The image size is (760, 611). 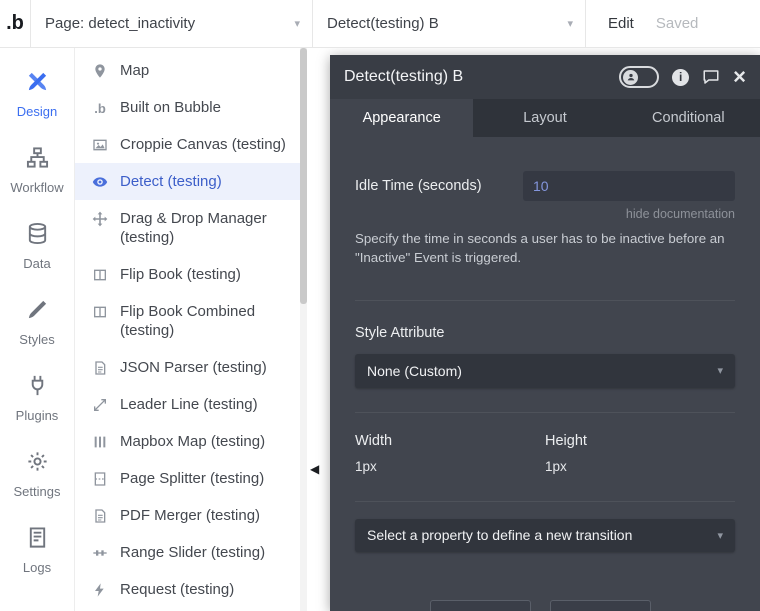 I want to click on edit-mode-label: Edit, so click(x=621, y=23).